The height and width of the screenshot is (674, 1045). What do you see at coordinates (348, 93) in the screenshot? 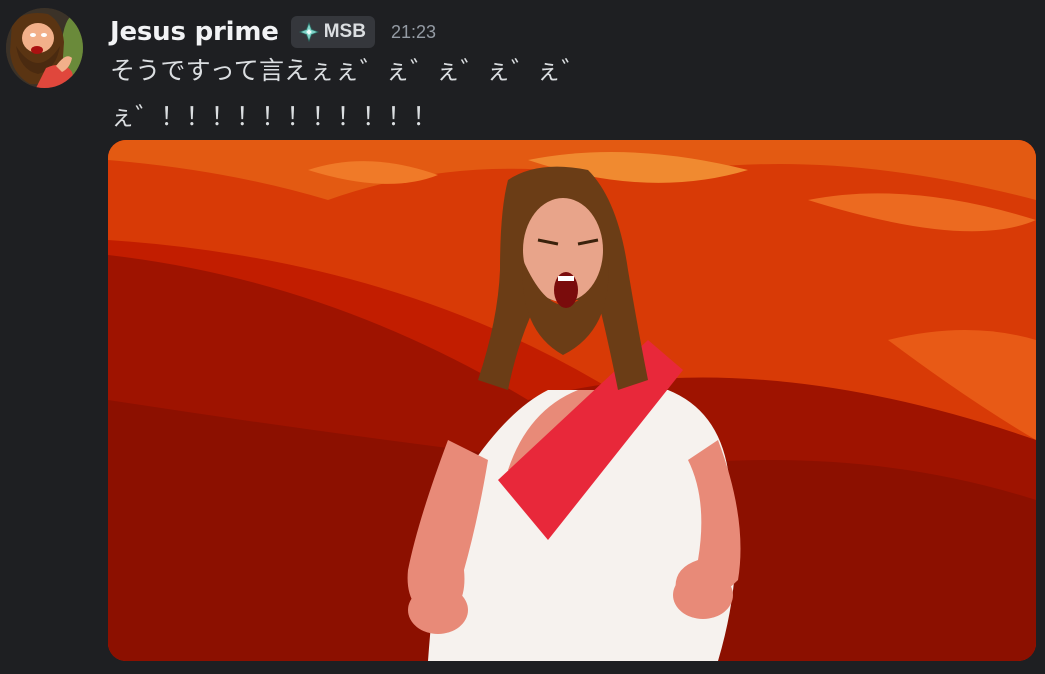
I see `message-text: そうですって言えぇぇ゛ぇ゛ぇ゛ぇ゛ぇ゛ぇ゛！！！！！！！！！！！` at bounding box center [348, 93].